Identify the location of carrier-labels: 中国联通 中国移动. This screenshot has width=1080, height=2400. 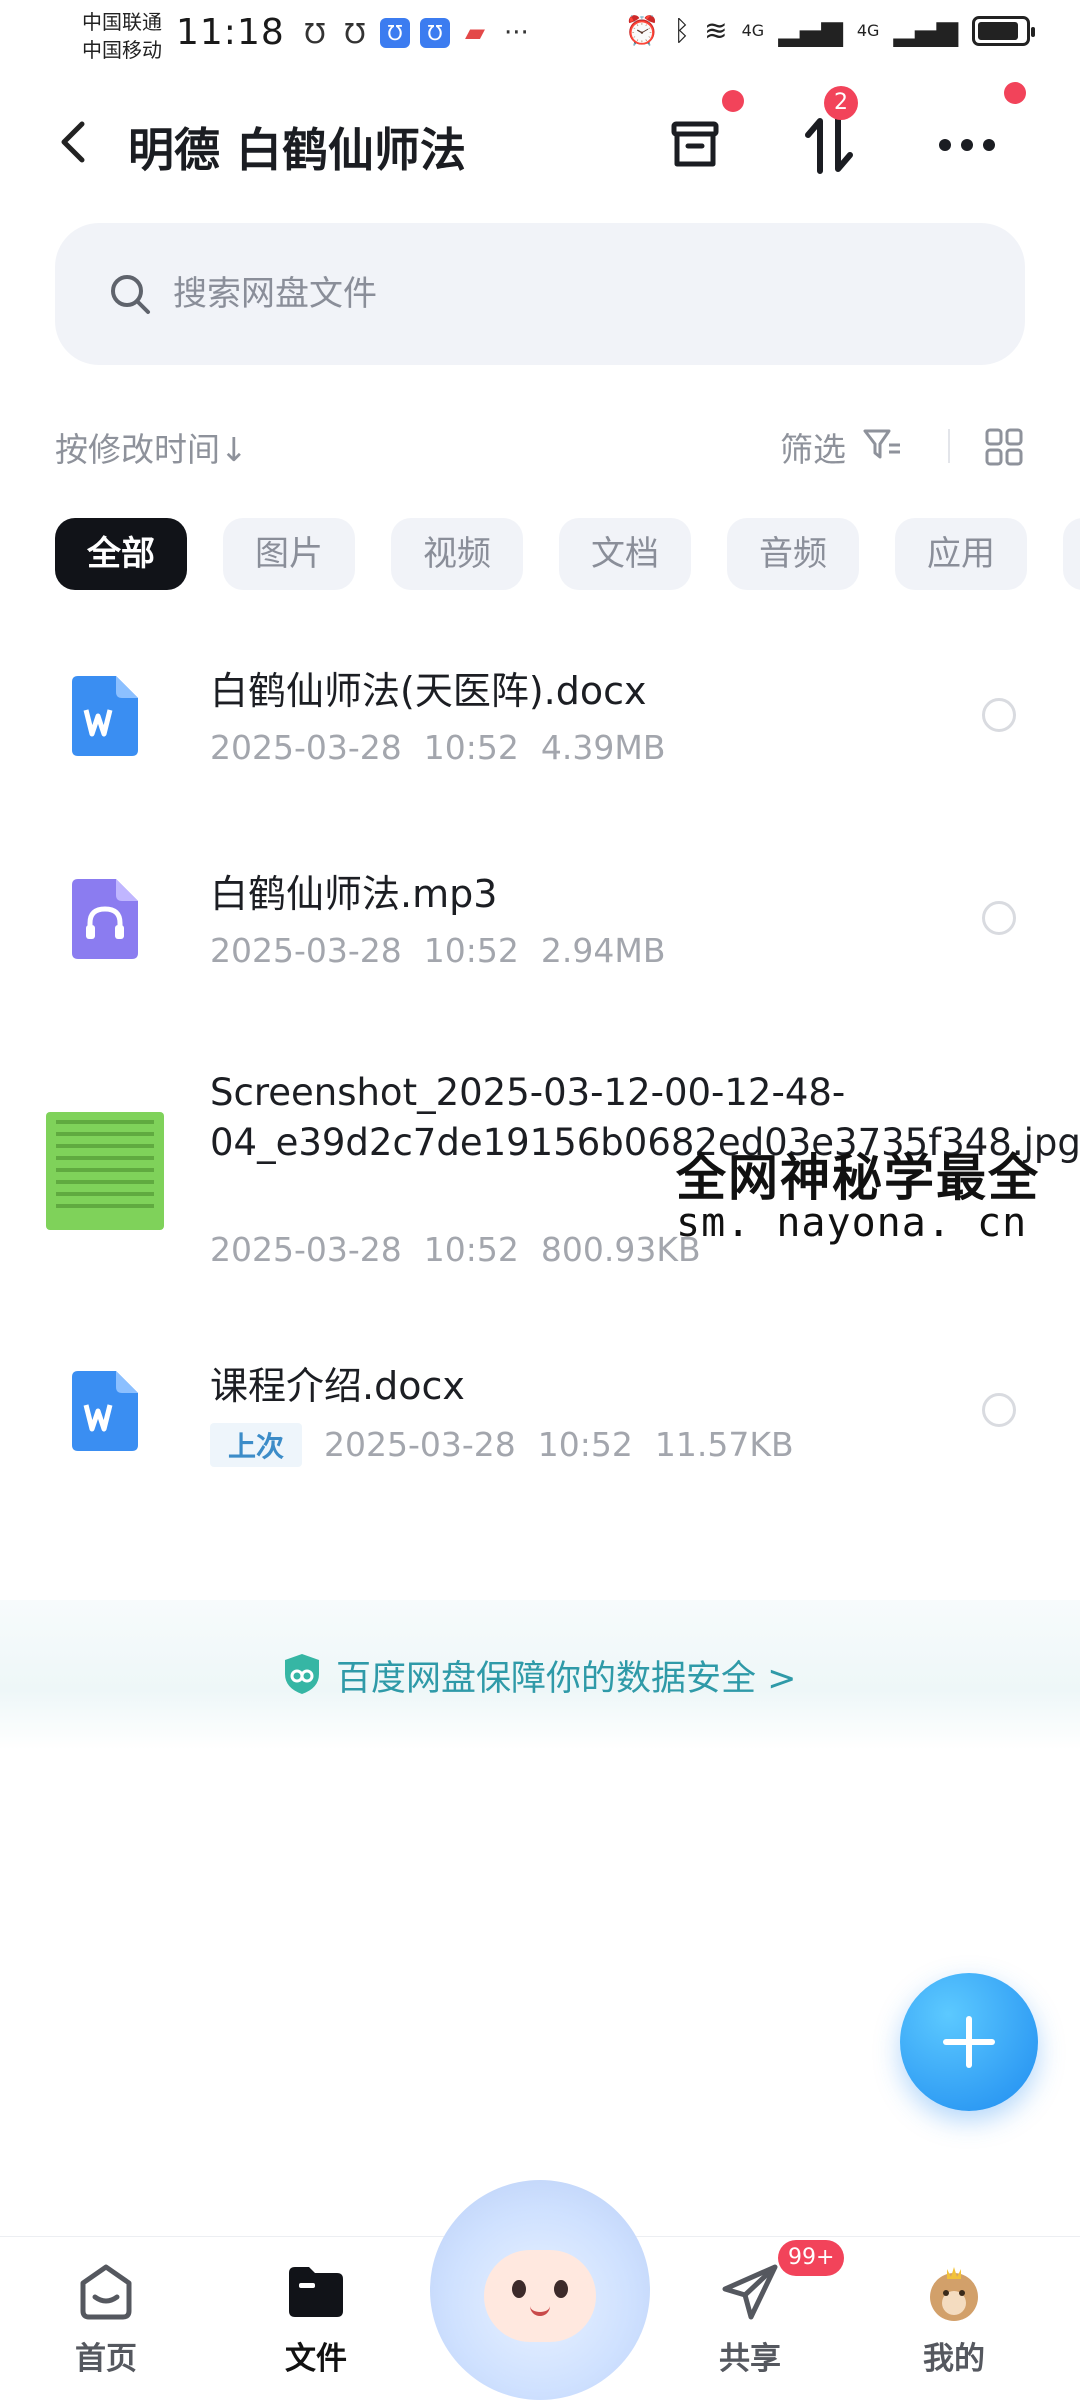
(122, 36).